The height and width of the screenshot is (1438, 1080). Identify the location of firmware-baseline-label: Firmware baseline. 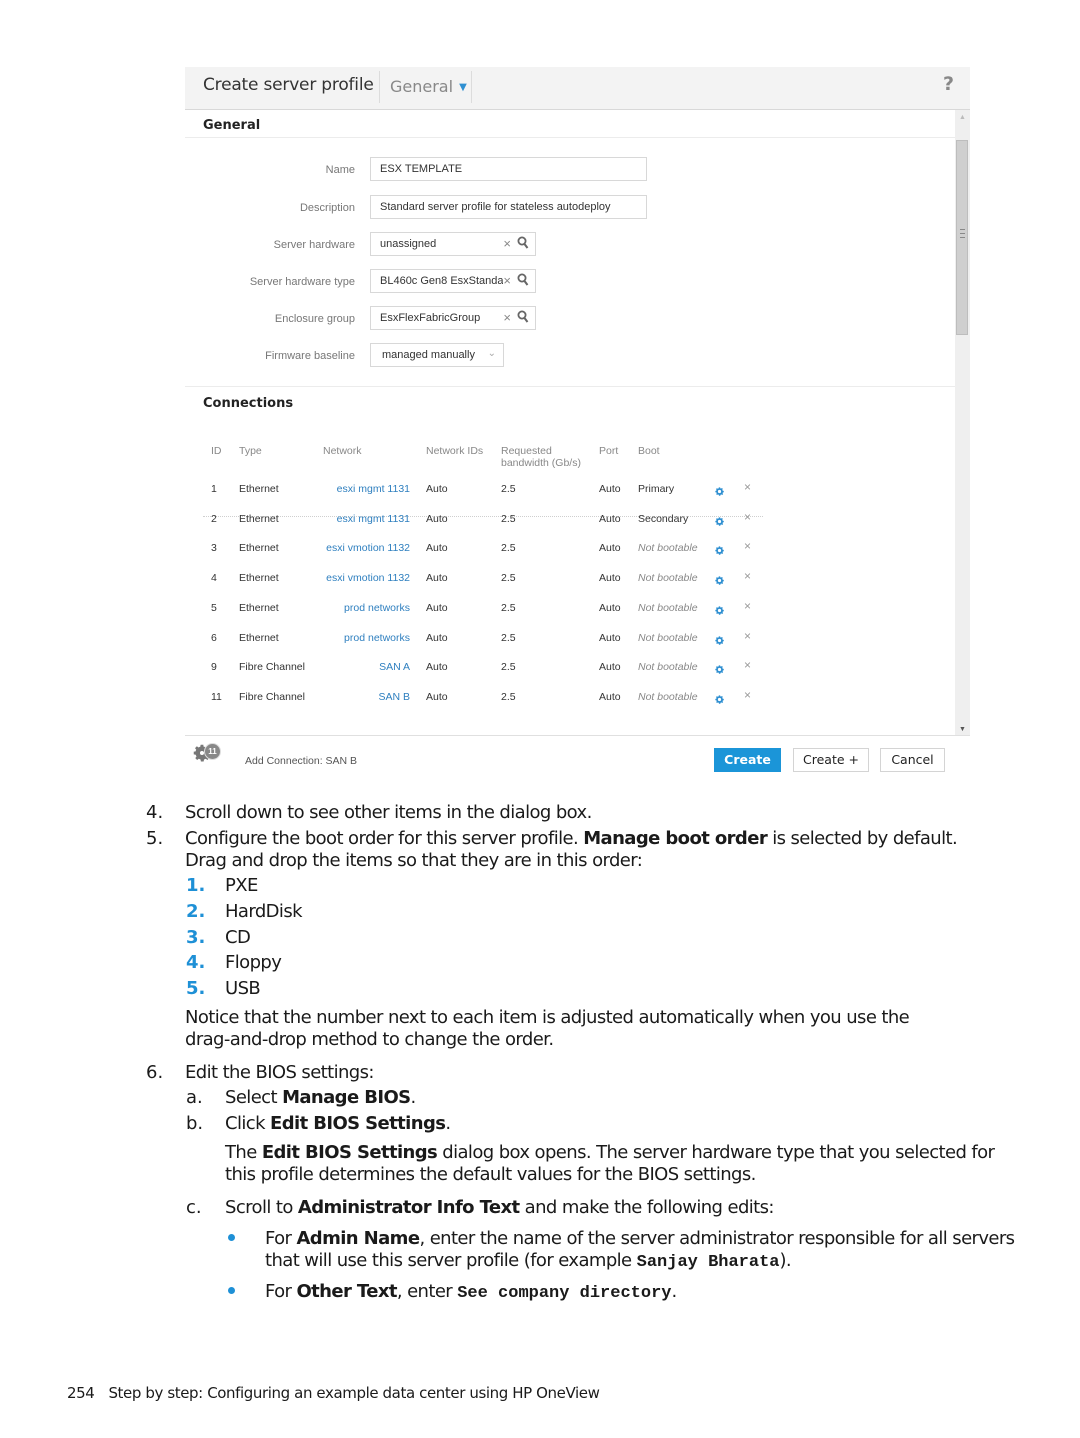
(310, 356).